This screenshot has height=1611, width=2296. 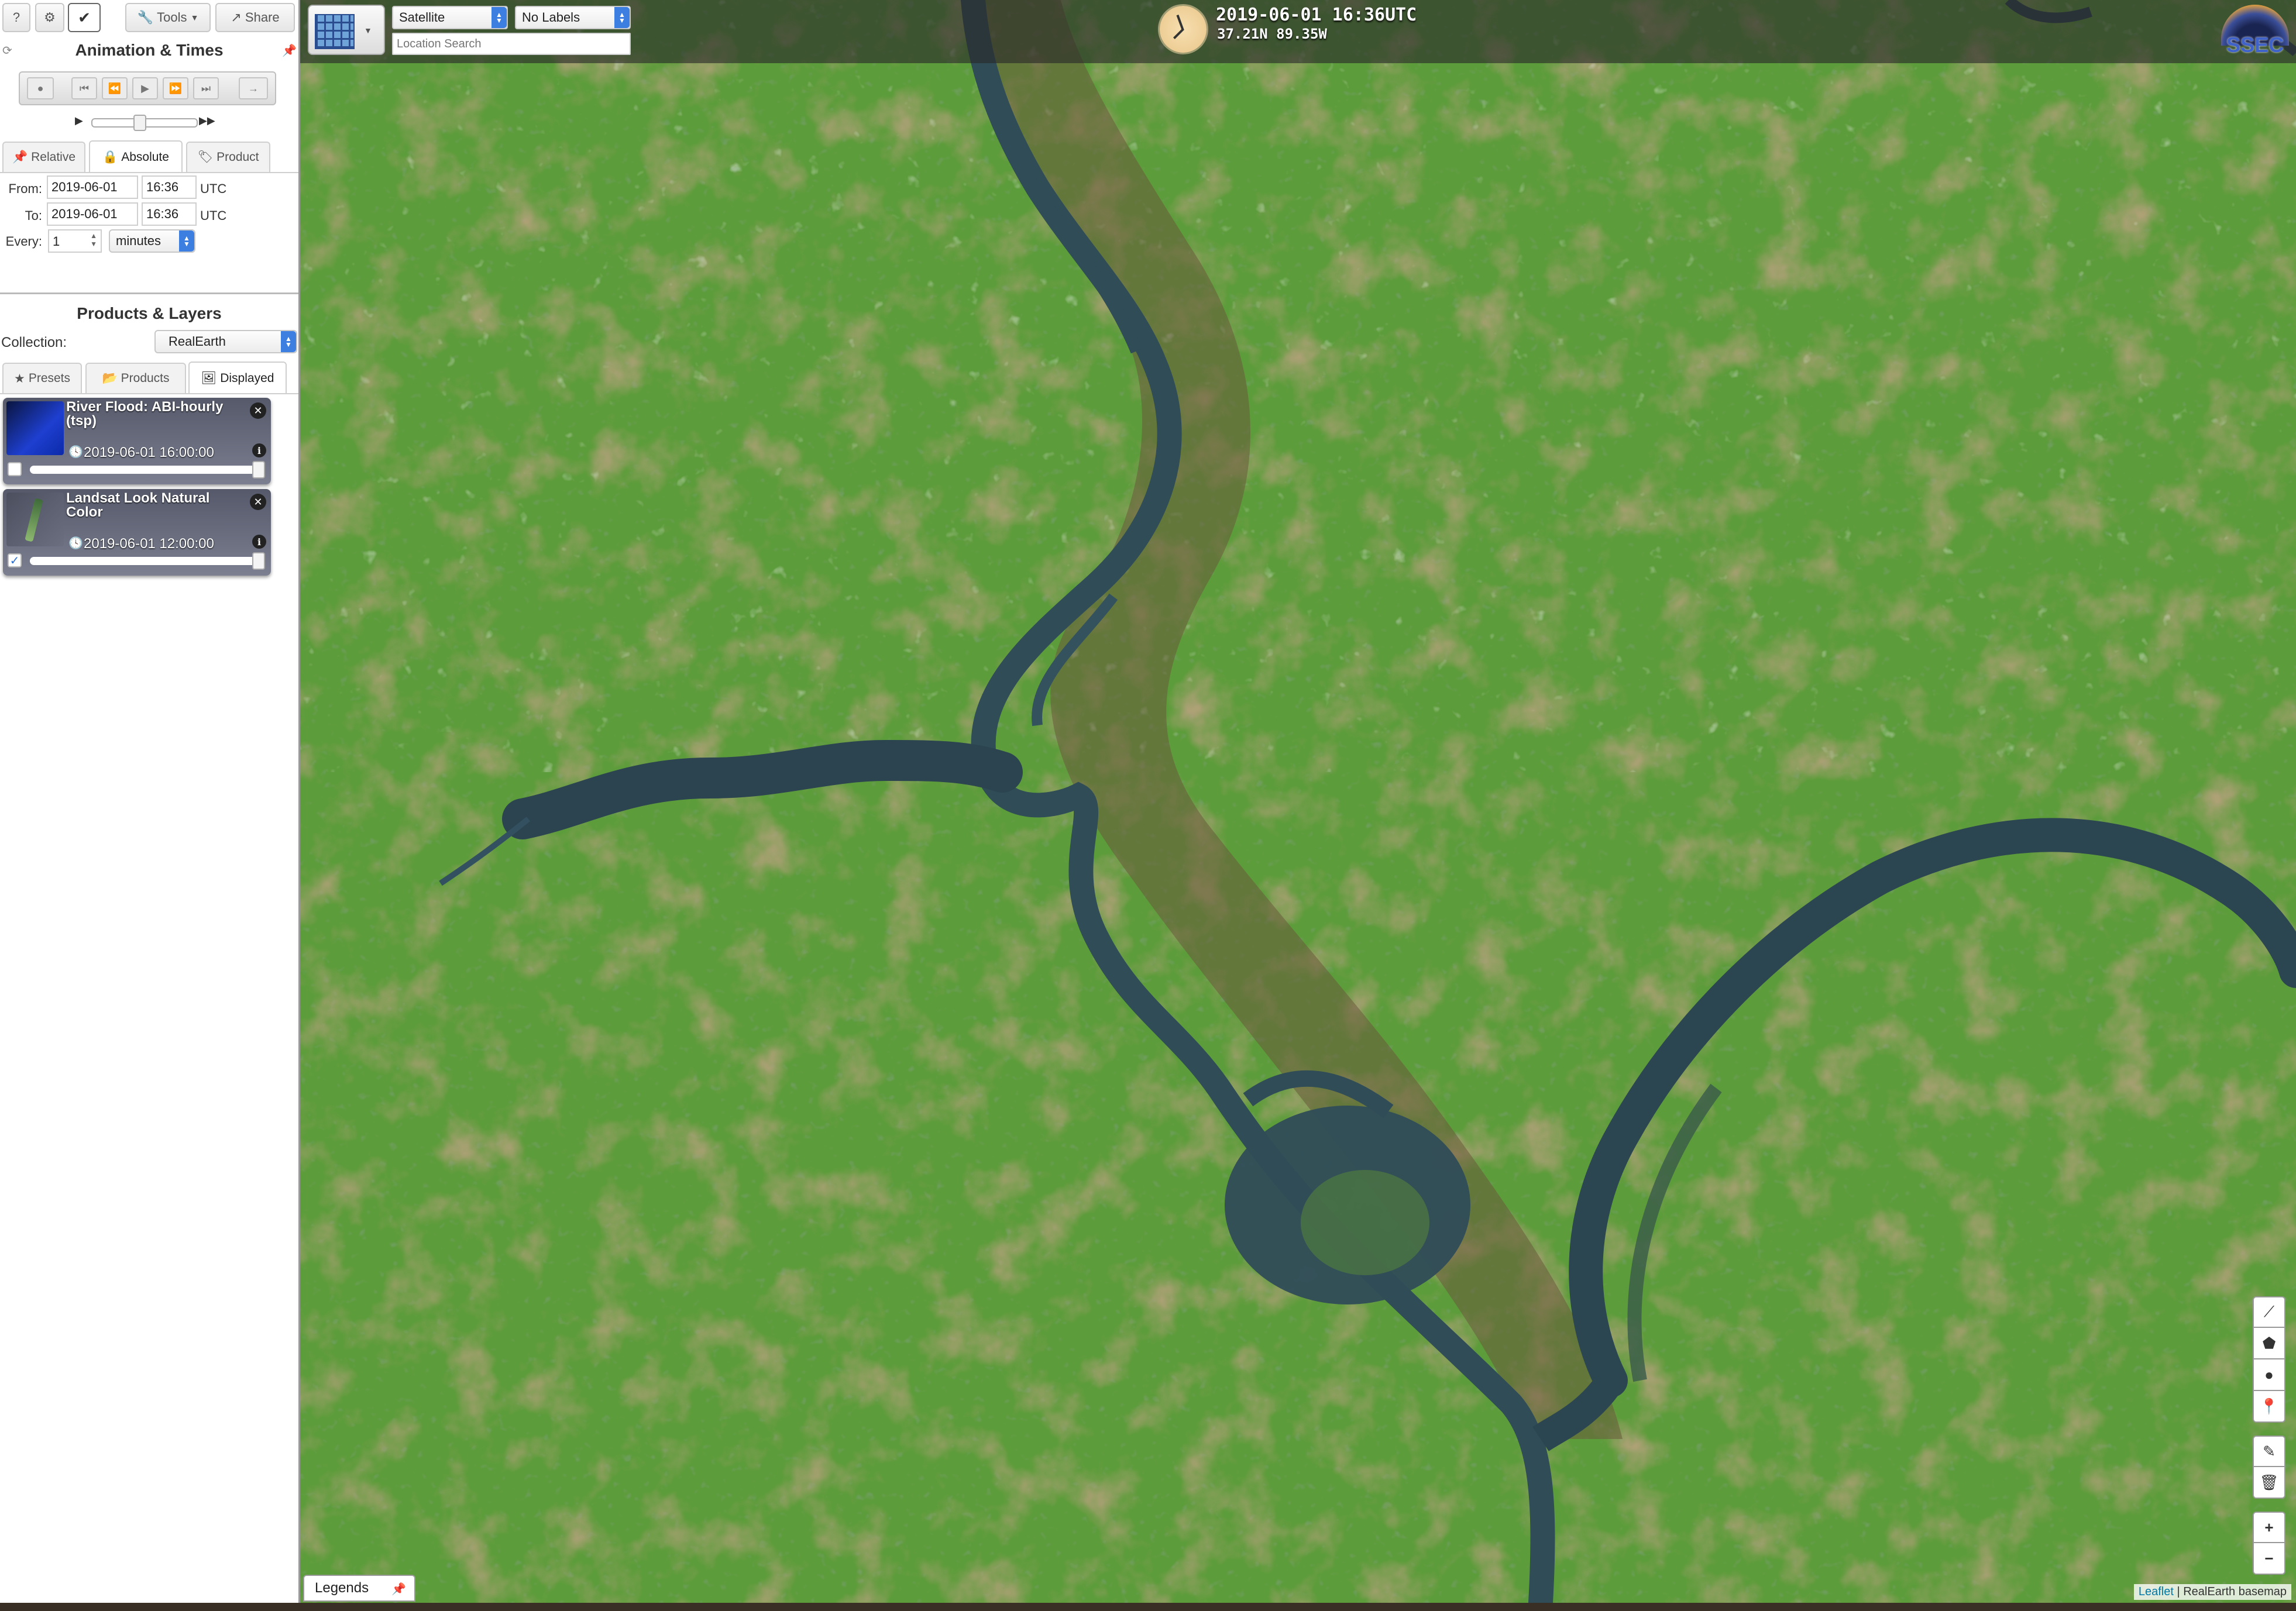 I want to click on to-label: To:, so click(x=33, y=216).